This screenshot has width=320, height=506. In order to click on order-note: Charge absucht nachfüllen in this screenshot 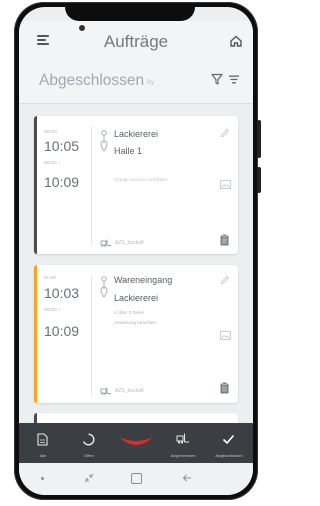, I will do `click(141, 179)`.